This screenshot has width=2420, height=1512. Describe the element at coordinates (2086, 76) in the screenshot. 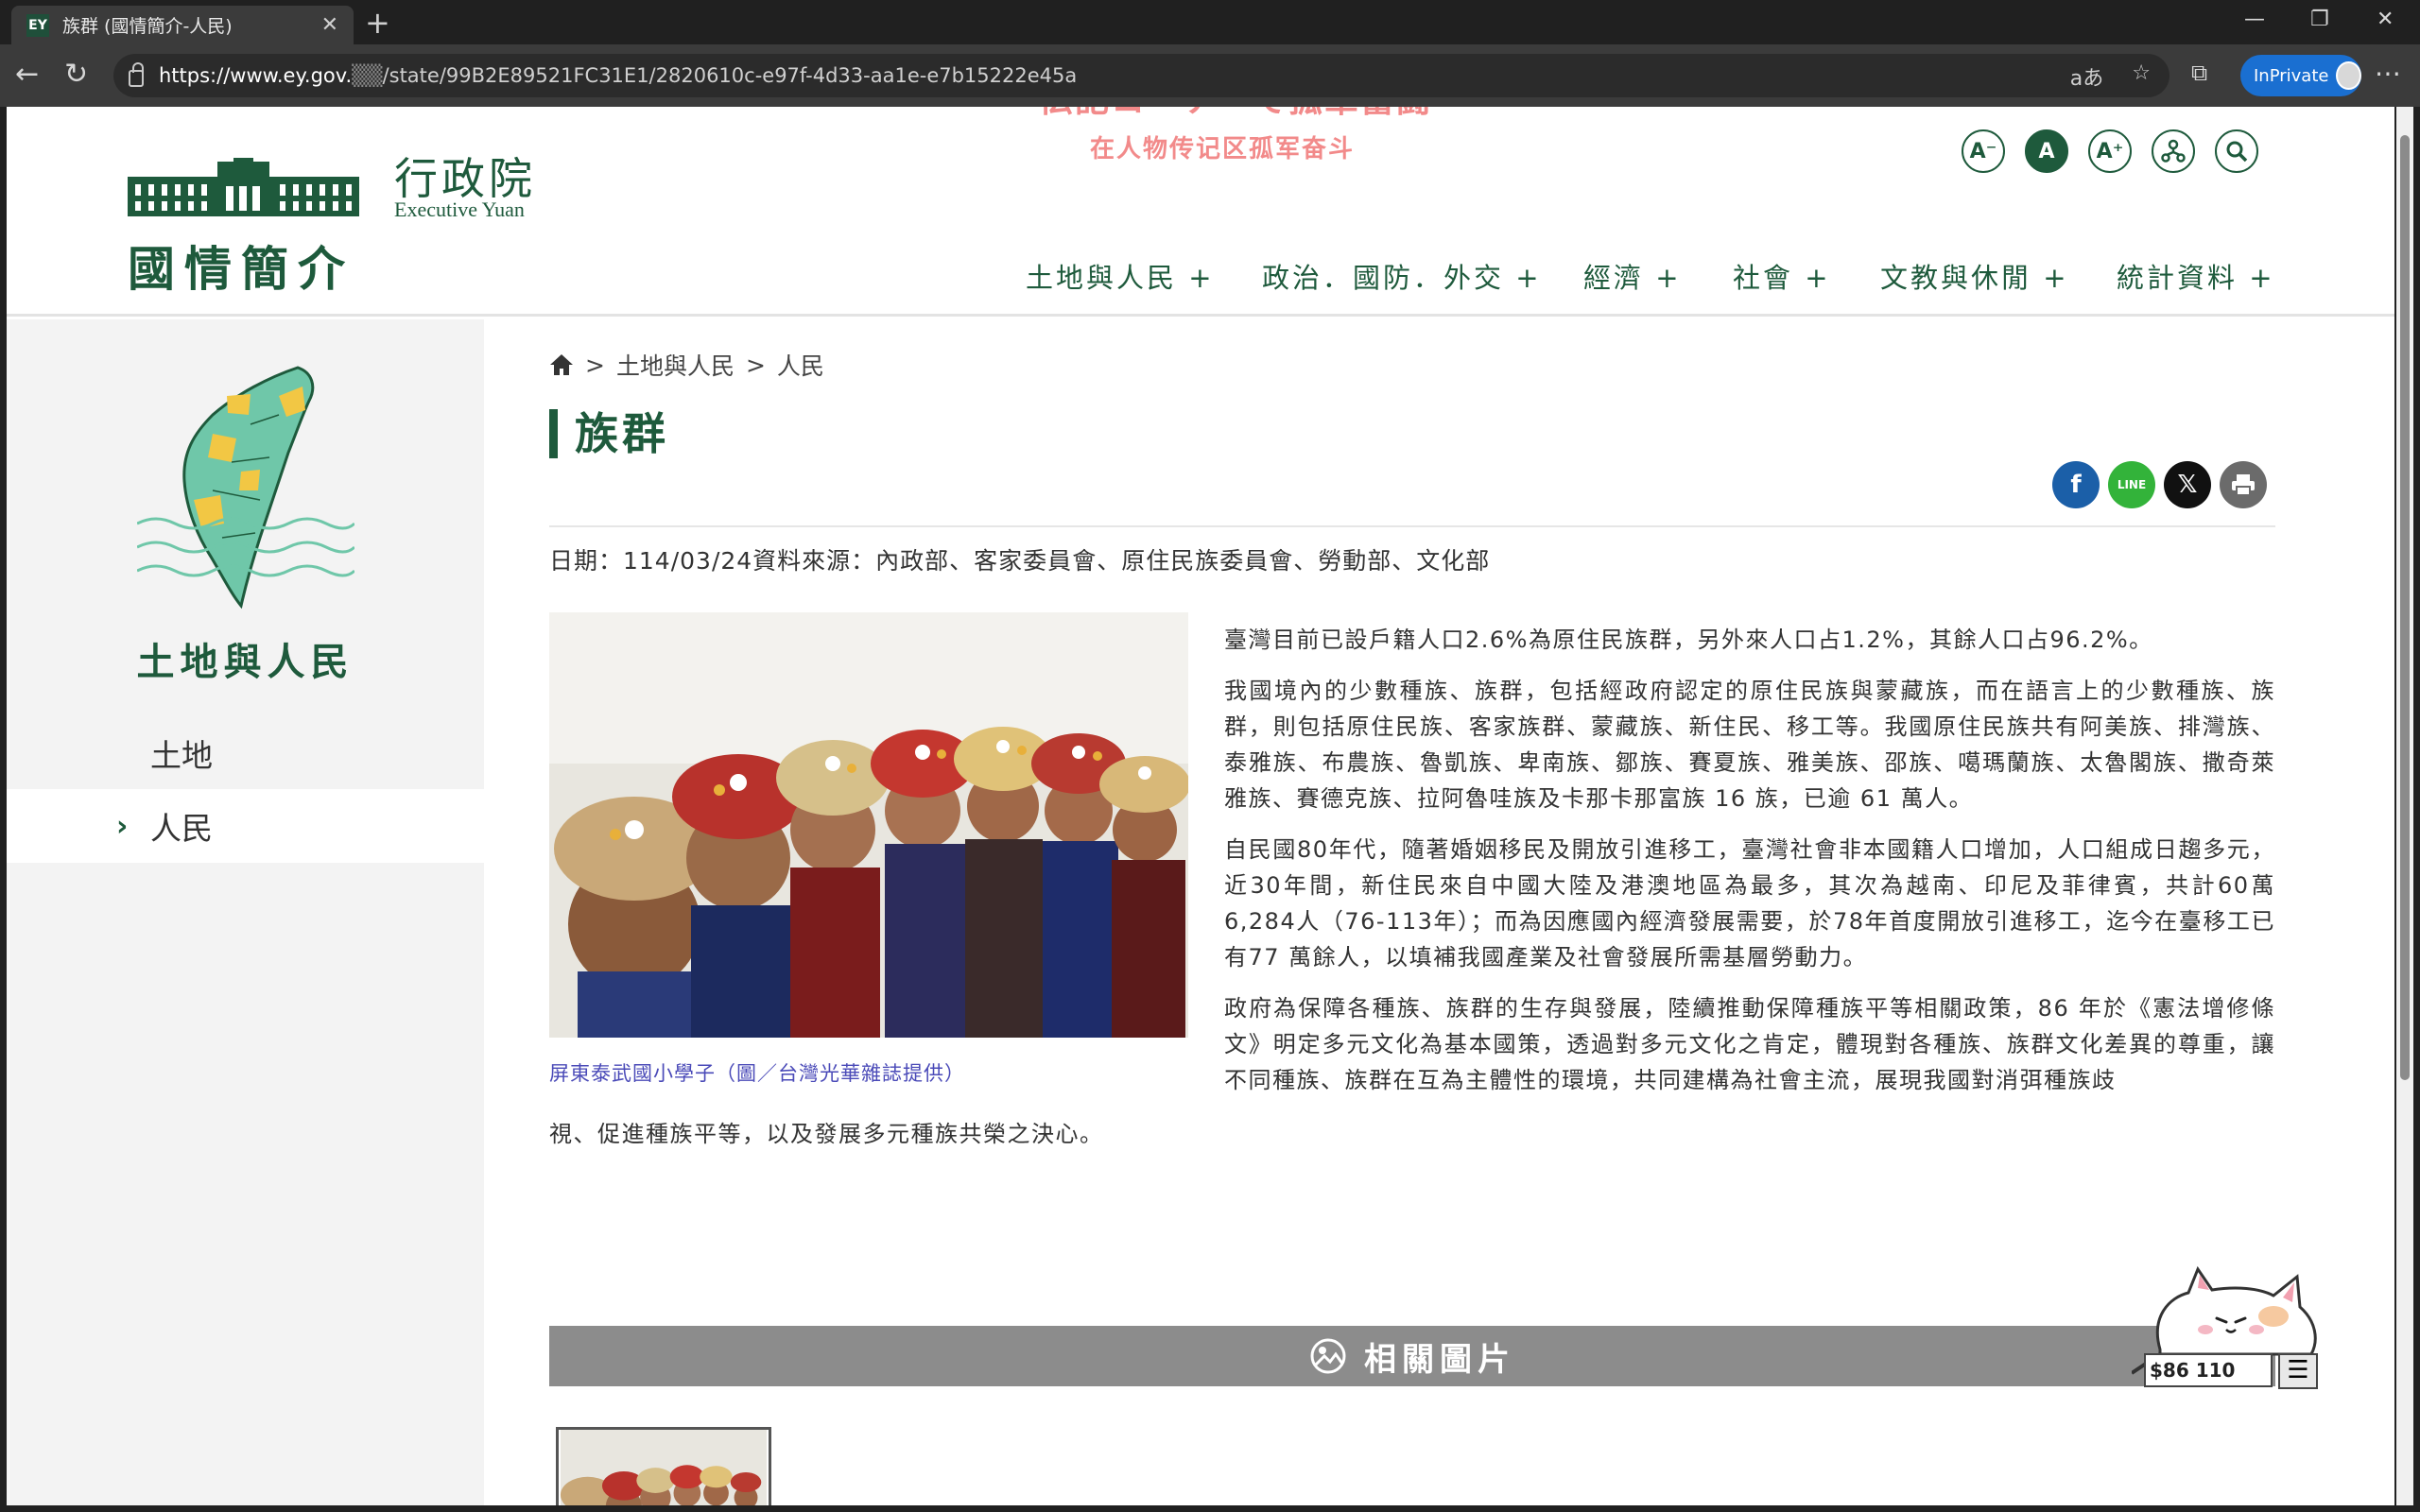

I see `read-aloud-icon: aあ` at that location.